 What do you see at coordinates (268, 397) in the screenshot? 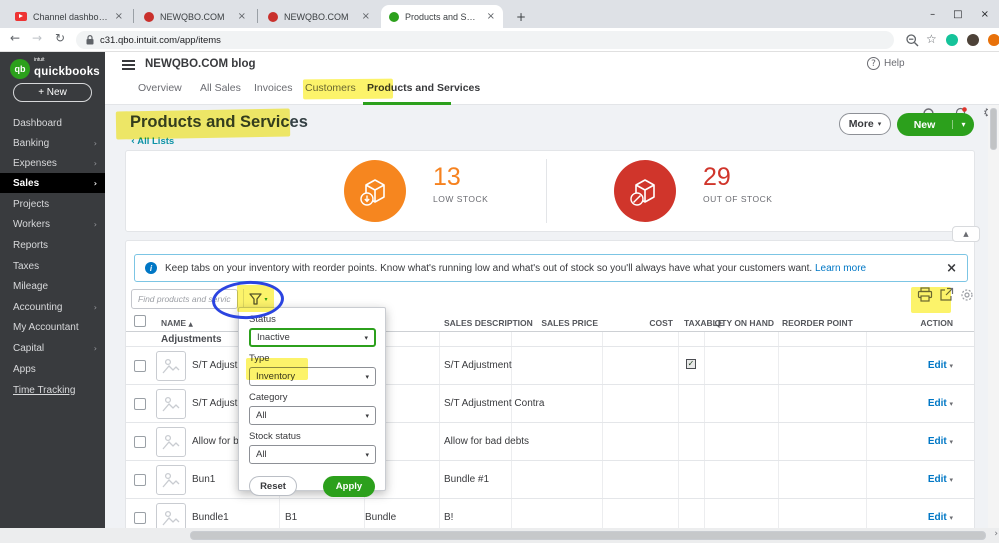
I see `category-label: Category` at bounding box center [268, 397].